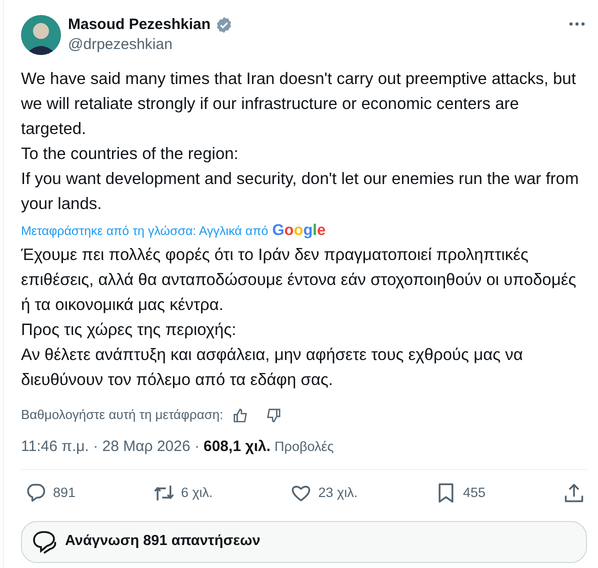  Describe the element at coordinates (299, 280) in the screenshot. I see `translated-text: Έχουμε πει πολλές φορές ότι το Ιράν δεν πραγματοποιεί προληπτικές επιθέσεις, αλλά θα ανταποδώσουμε έντονα εάν στοχοποιηθούν οι υποδομές ή τα οικονομικά μας κέντρα.` at that location.